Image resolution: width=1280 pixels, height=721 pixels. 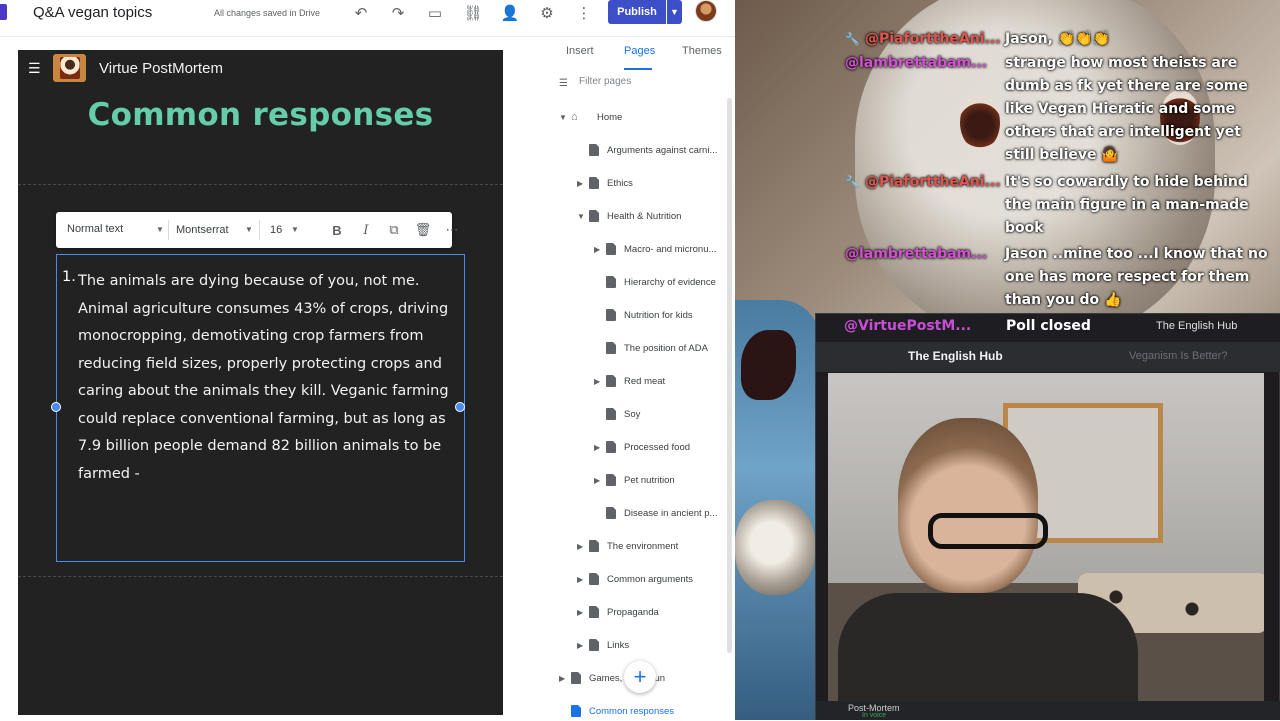 I want to click on more-options-icon: ⋯, so click(x=452, y=230).